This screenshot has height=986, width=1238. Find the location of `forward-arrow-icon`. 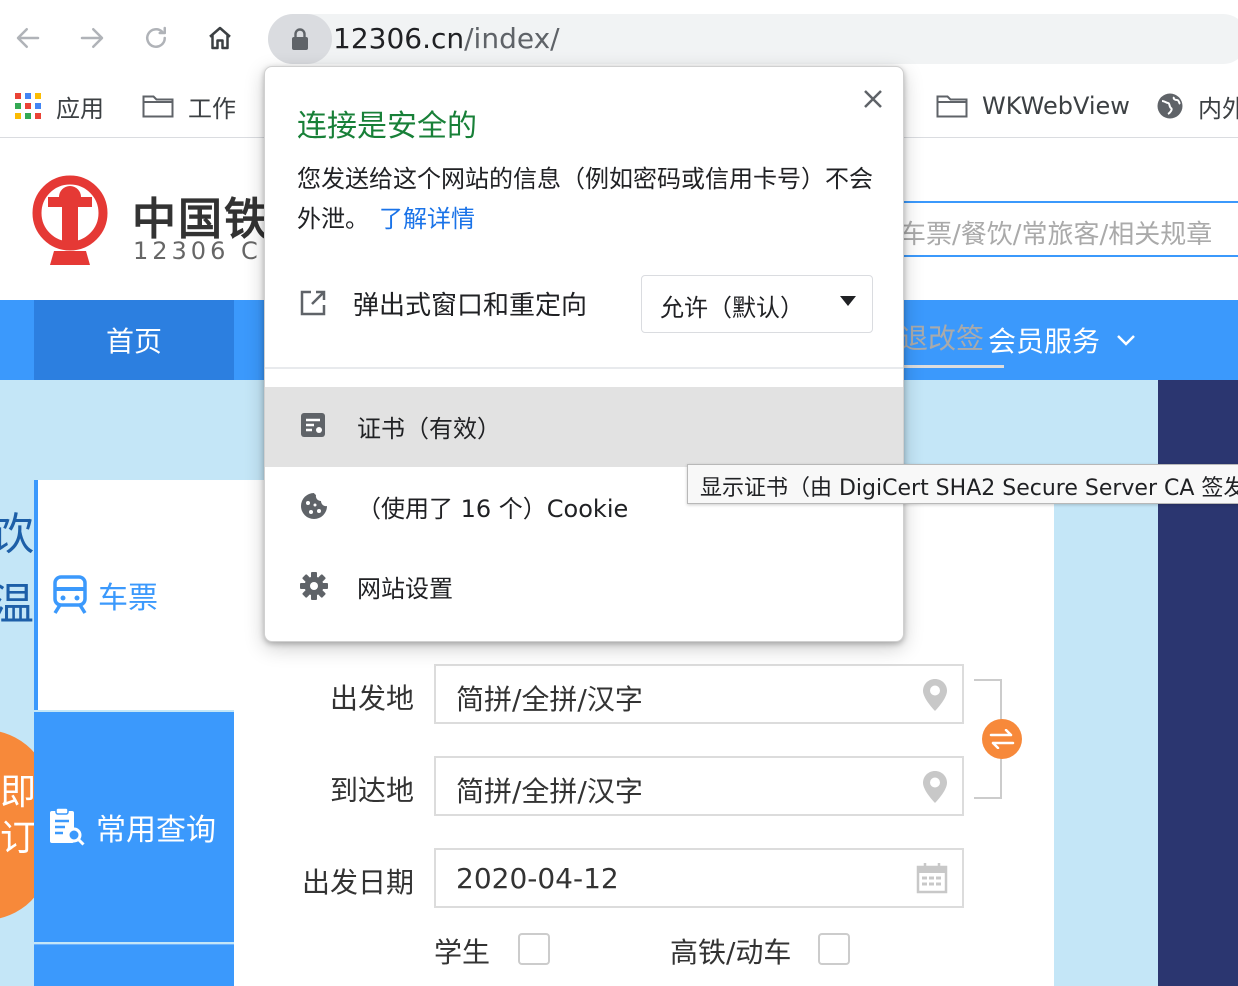

forward-arrow-icon is located at coordinates (92, 38).